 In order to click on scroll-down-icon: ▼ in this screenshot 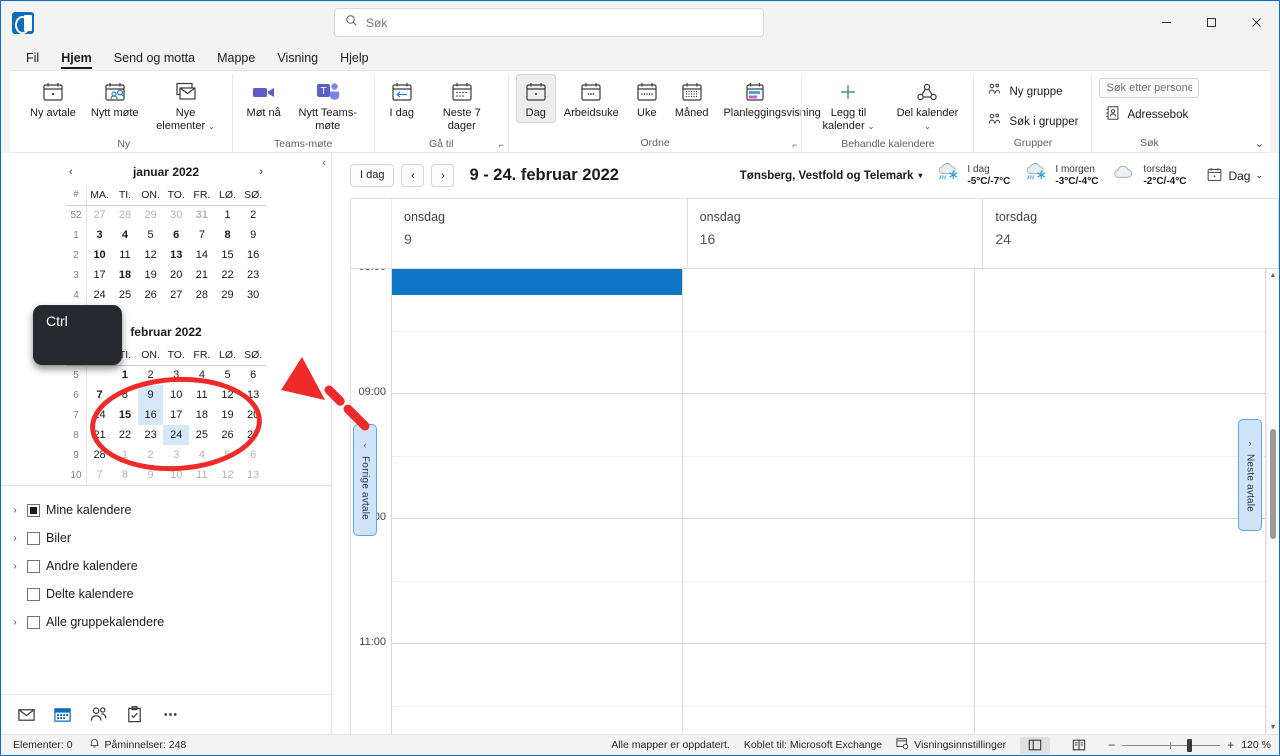, I will do `click(1273, 727)`.